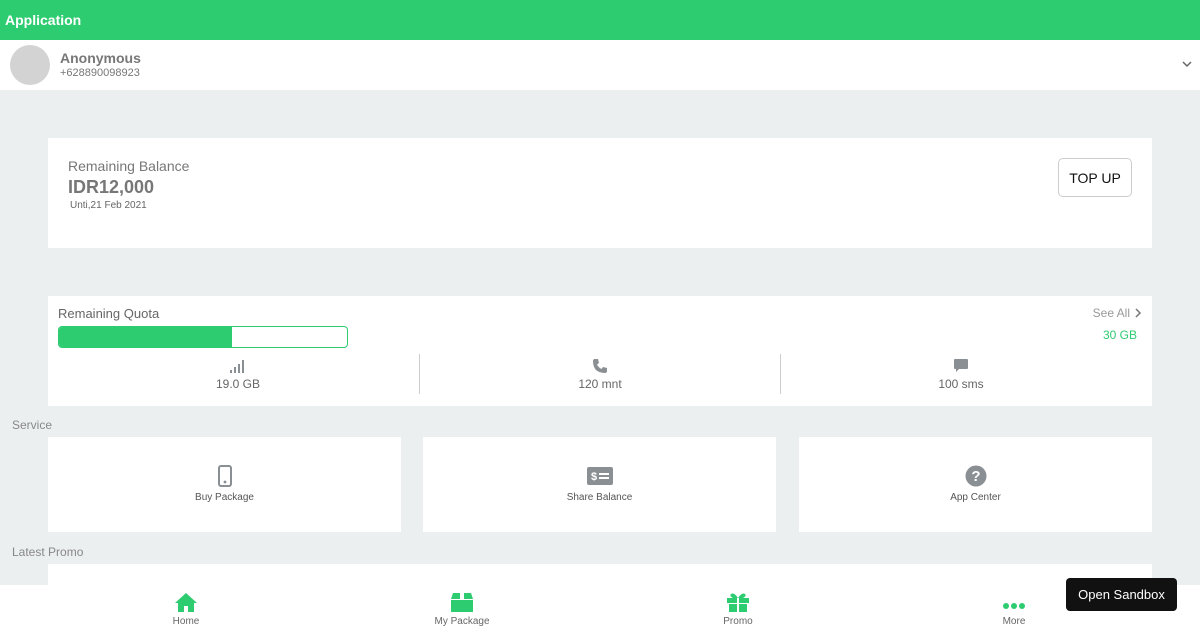 This screenshot has width=1200, height=630. I want to click on box-icon, so click(462, 602).